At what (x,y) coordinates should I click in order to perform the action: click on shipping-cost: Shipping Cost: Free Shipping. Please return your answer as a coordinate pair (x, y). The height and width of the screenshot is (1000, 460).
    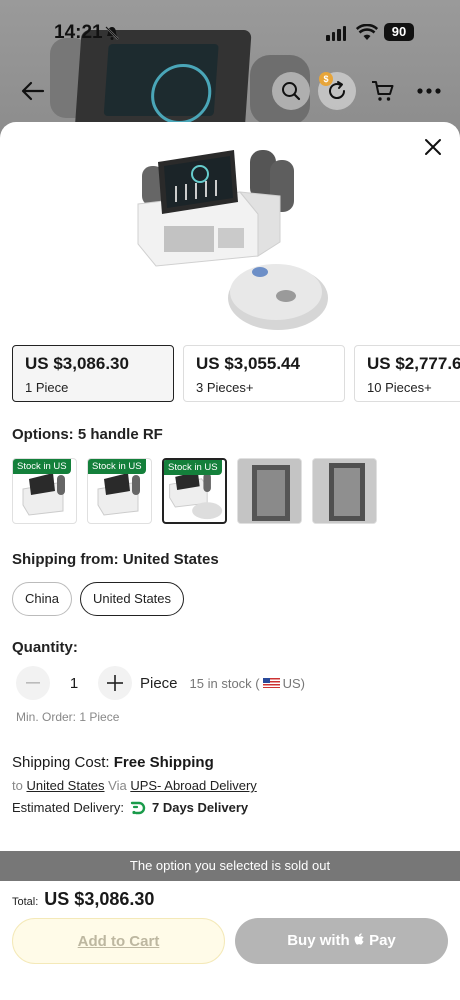
    Looking at the image, I should click on (113, 762).